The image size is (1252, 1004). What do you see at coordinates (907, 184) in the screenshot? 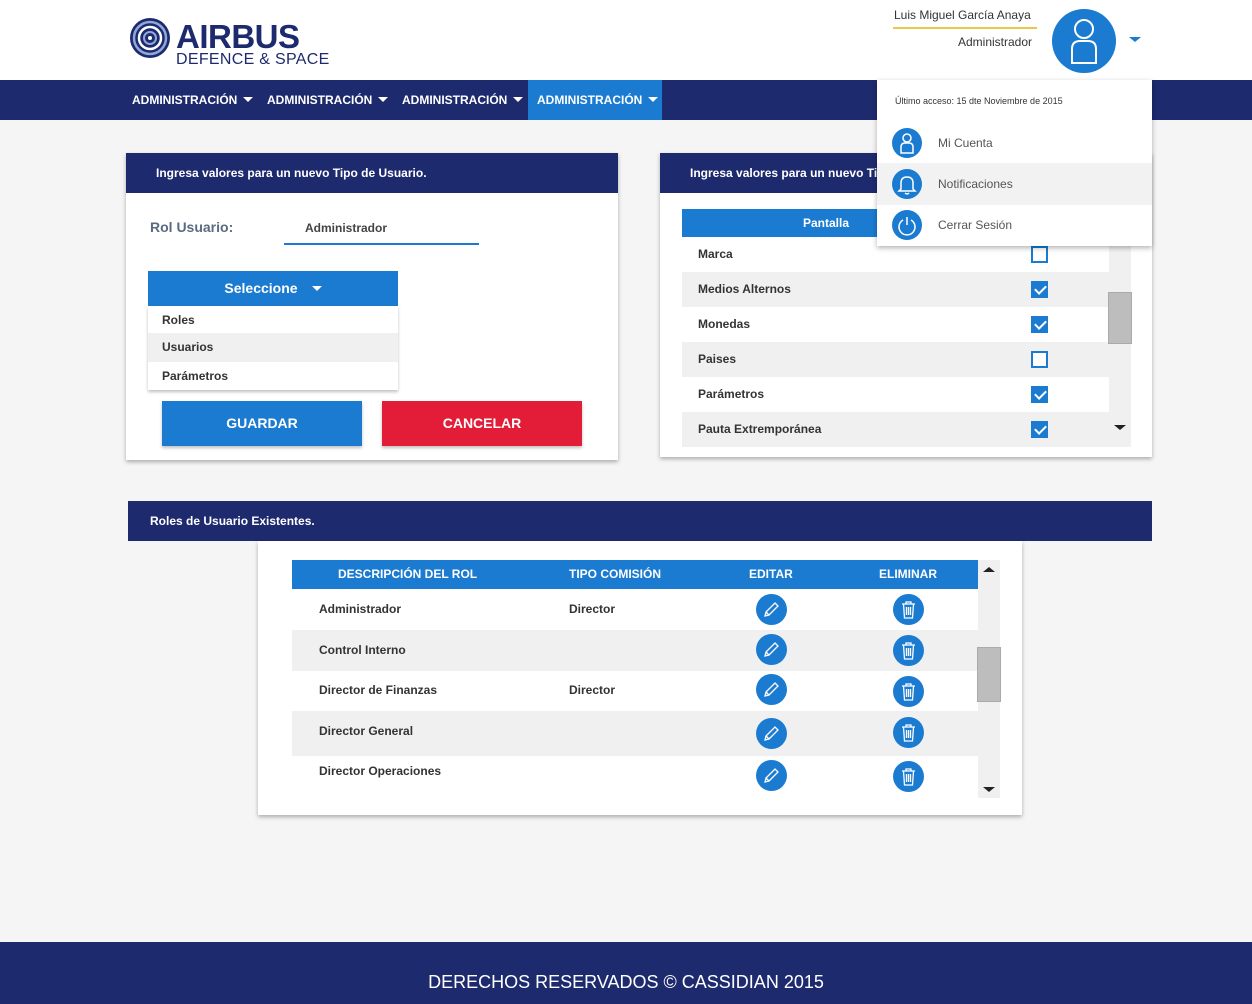
I see `bell-icon` at bounding box center [907, 184].